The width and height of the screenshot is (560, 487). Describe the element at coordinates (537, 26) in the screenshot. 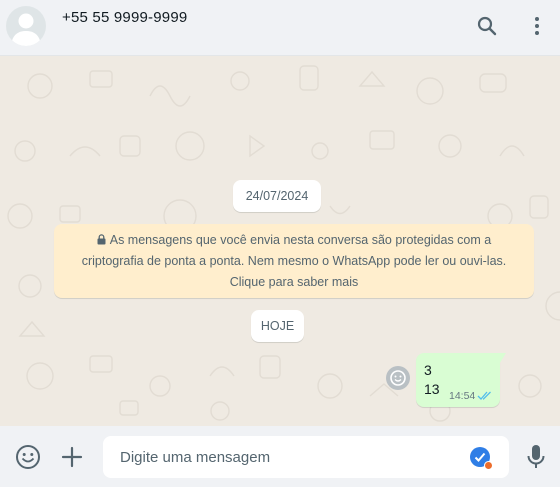

I see `kebab-menu-icon` at that location.